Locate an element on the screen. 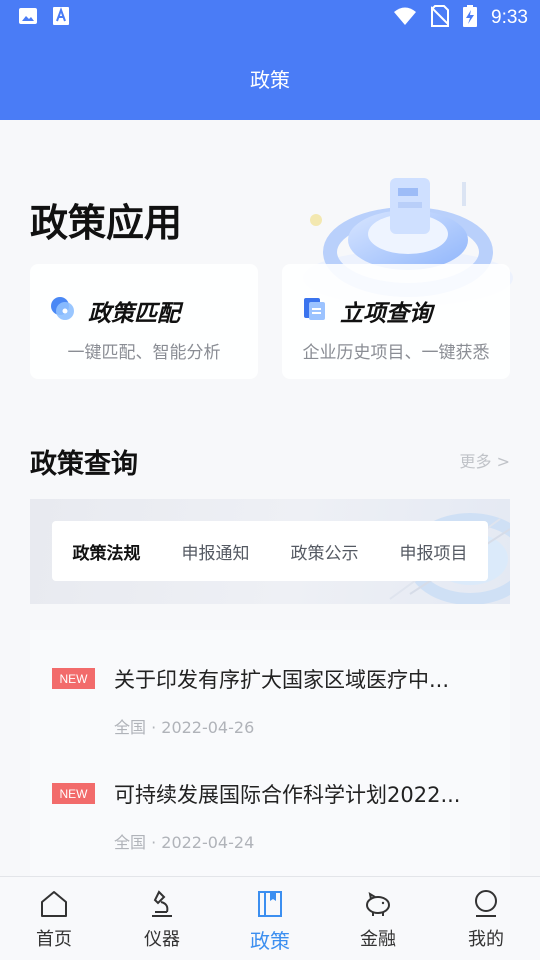  status-right: 9:33 is located at coordinates (460, 18).